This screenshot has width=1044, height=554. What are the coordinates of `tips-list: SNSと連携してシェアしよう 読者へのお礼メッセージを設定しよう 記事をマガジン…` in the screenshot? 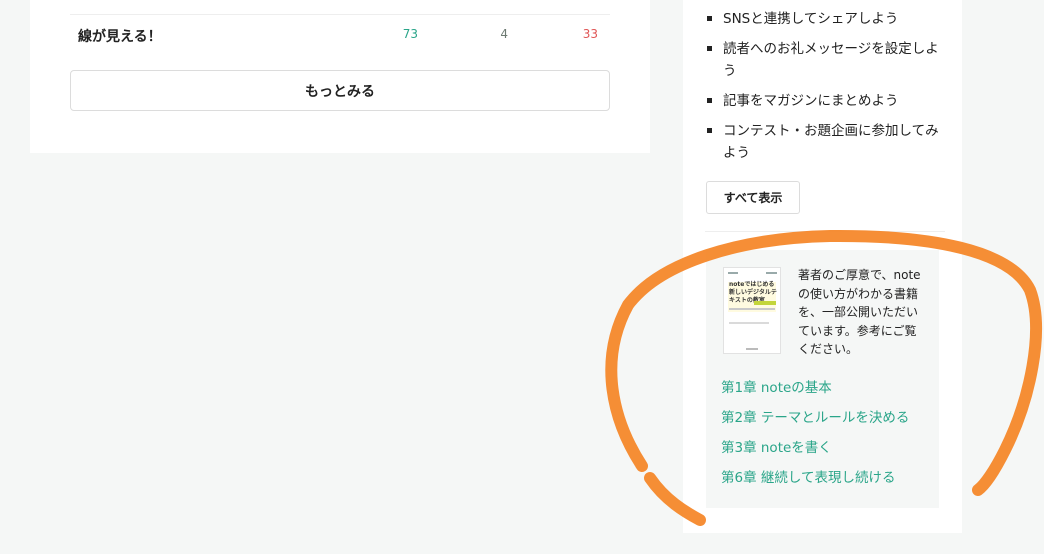 It's located at (827, 90).